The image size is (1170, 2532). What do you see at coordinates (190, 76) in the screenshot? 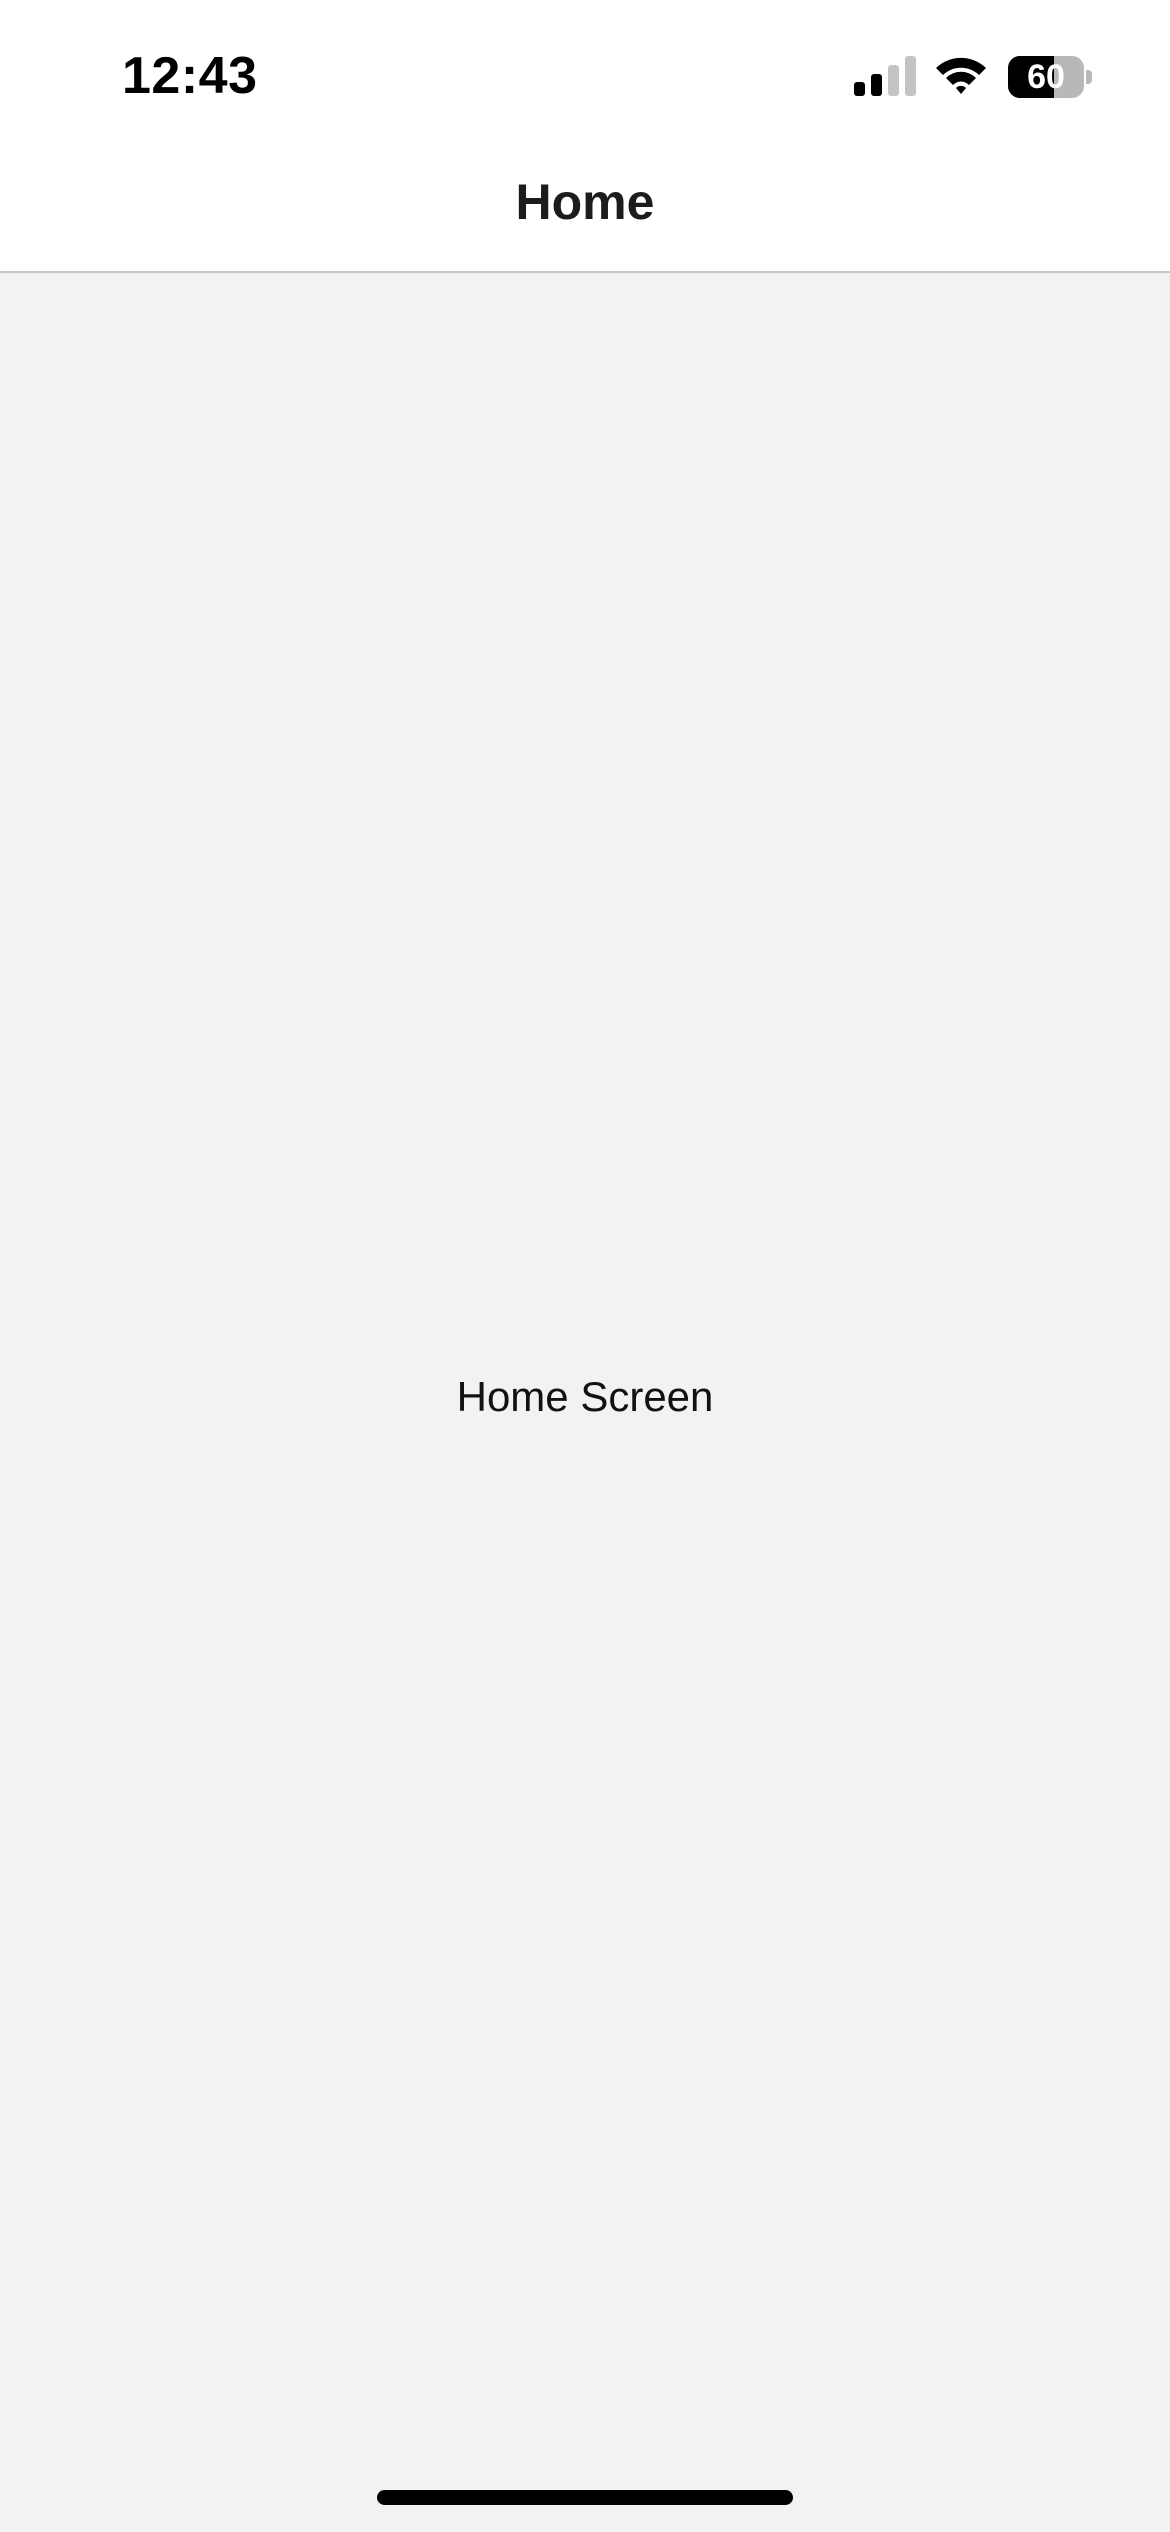
I see `status-time: 12:43` at bounding box center [190, 76].